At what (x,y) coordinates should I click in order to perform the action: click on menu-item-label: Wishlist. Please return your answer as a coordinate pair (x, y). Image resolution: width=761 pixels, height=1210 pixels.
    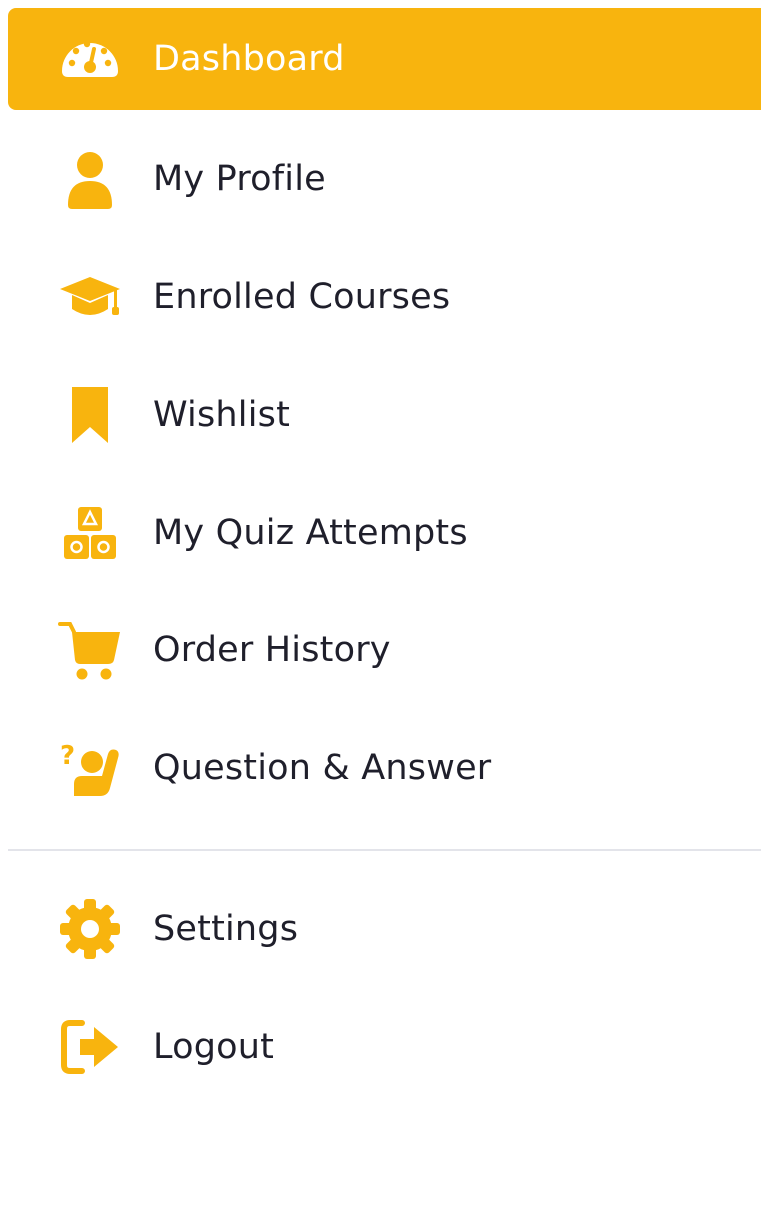
    Looking at the image, I should click on (221, 415).